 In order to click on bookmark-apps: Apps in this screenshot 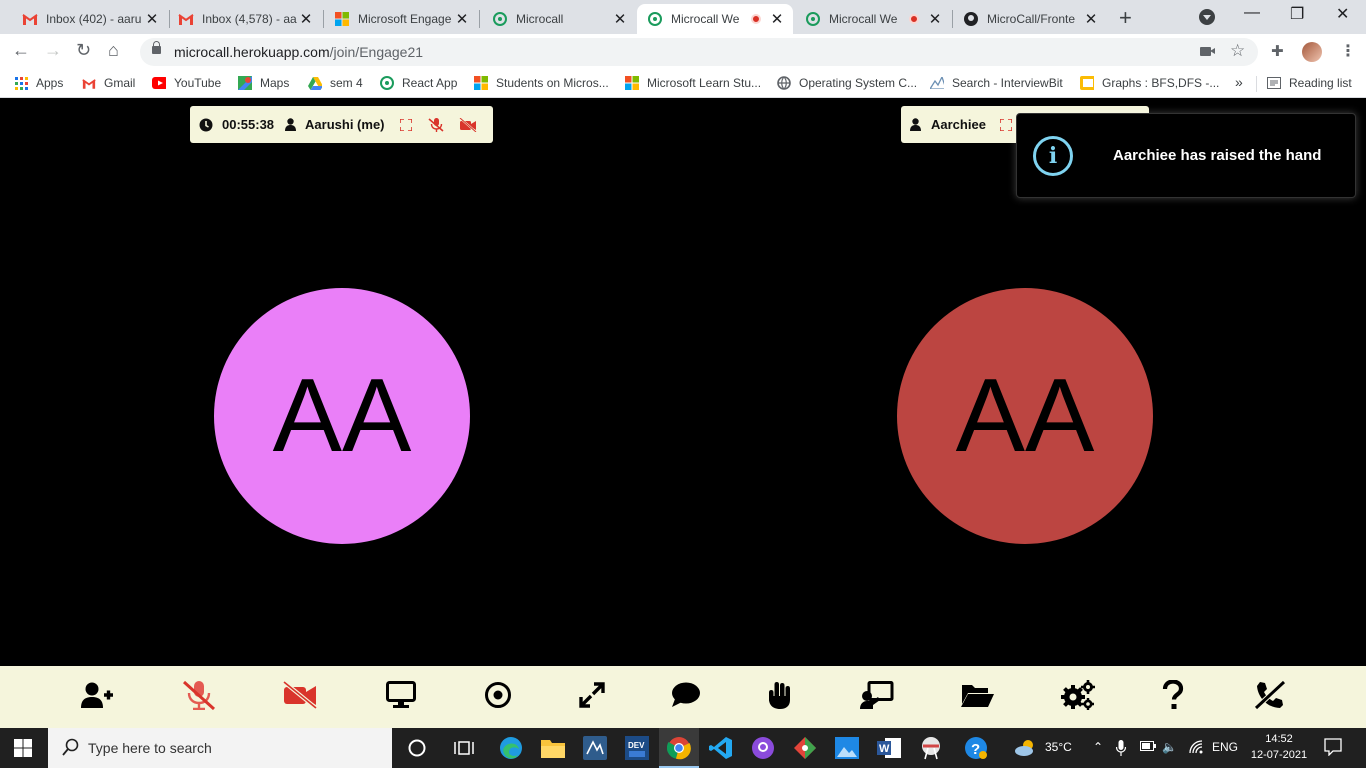, I will do `click(38, 83)`.